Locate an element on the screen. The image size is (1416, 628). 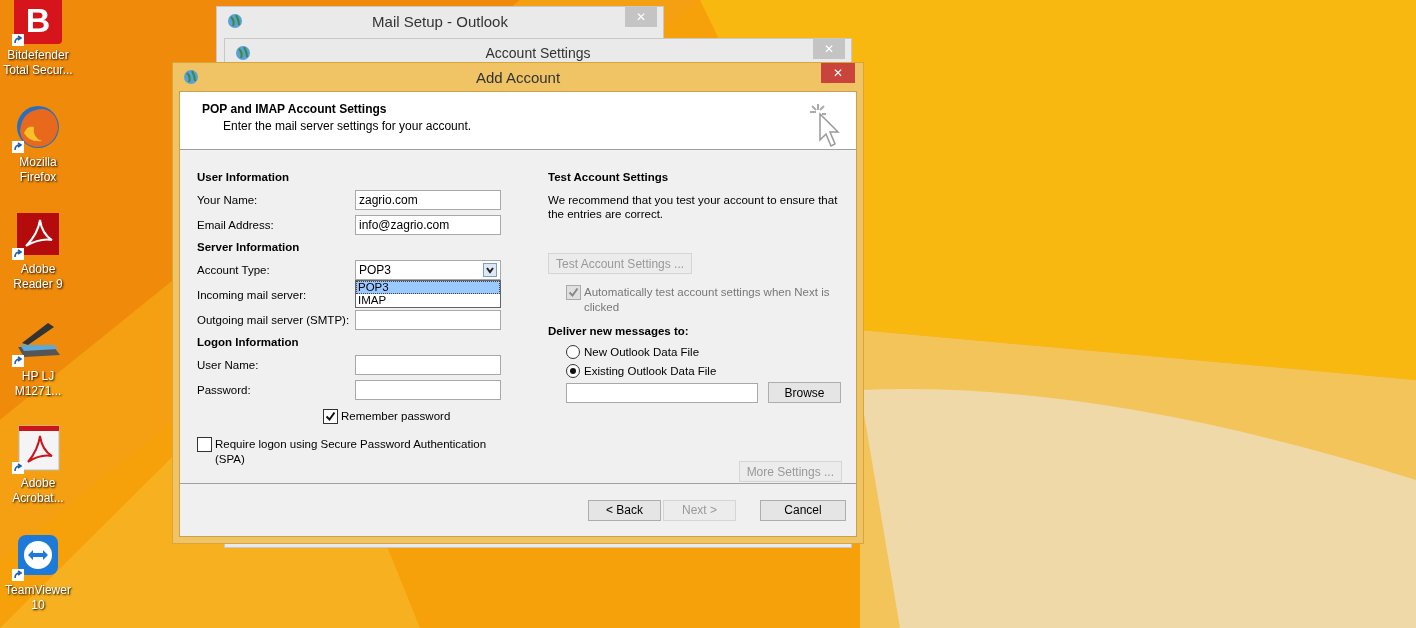
dialog-button: < Back is located at coordinates (624, 510).